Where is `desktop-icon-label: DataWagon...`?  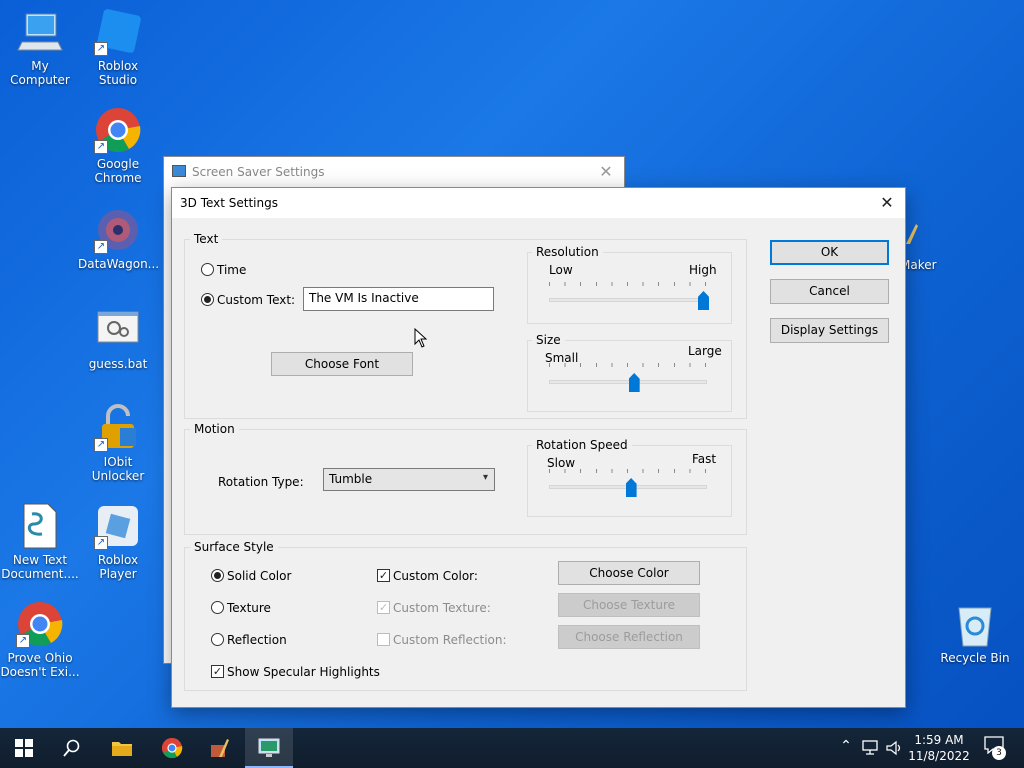
desktop-icon-label: DataWagon... is located at coordinates (119, 264).